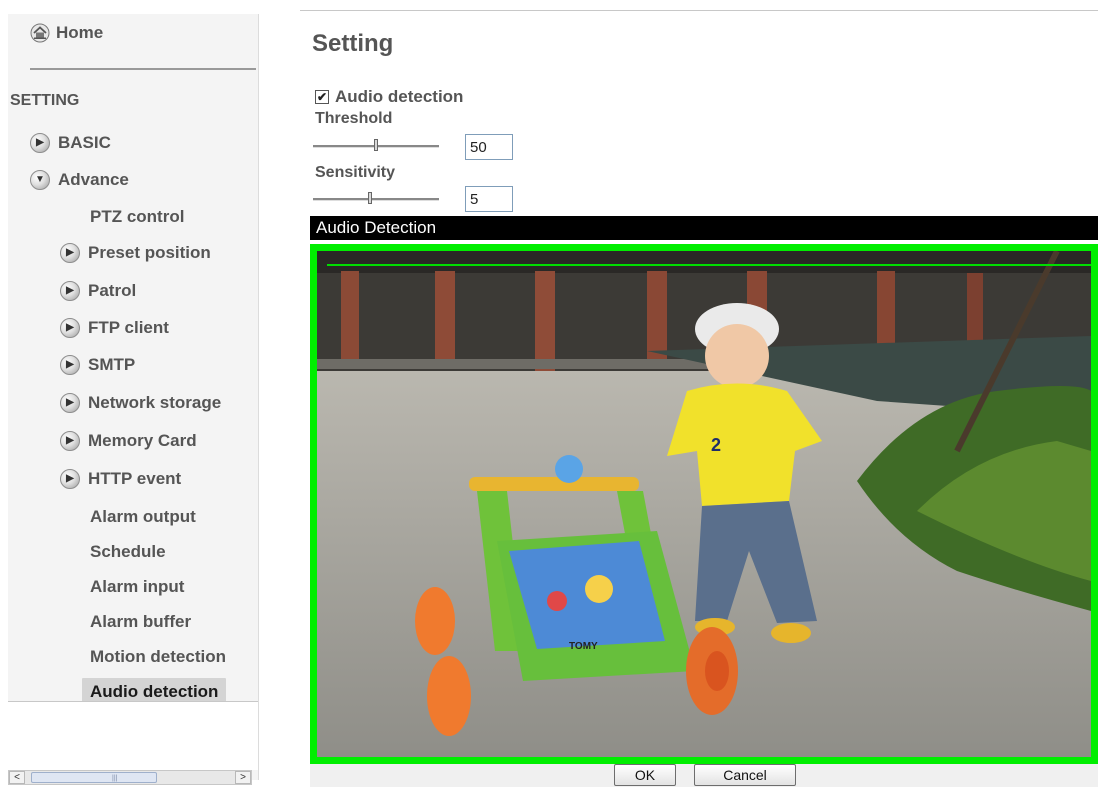 This screenshot has width=1098, height=787. I want to click on threshold-input, so click(489, 147).